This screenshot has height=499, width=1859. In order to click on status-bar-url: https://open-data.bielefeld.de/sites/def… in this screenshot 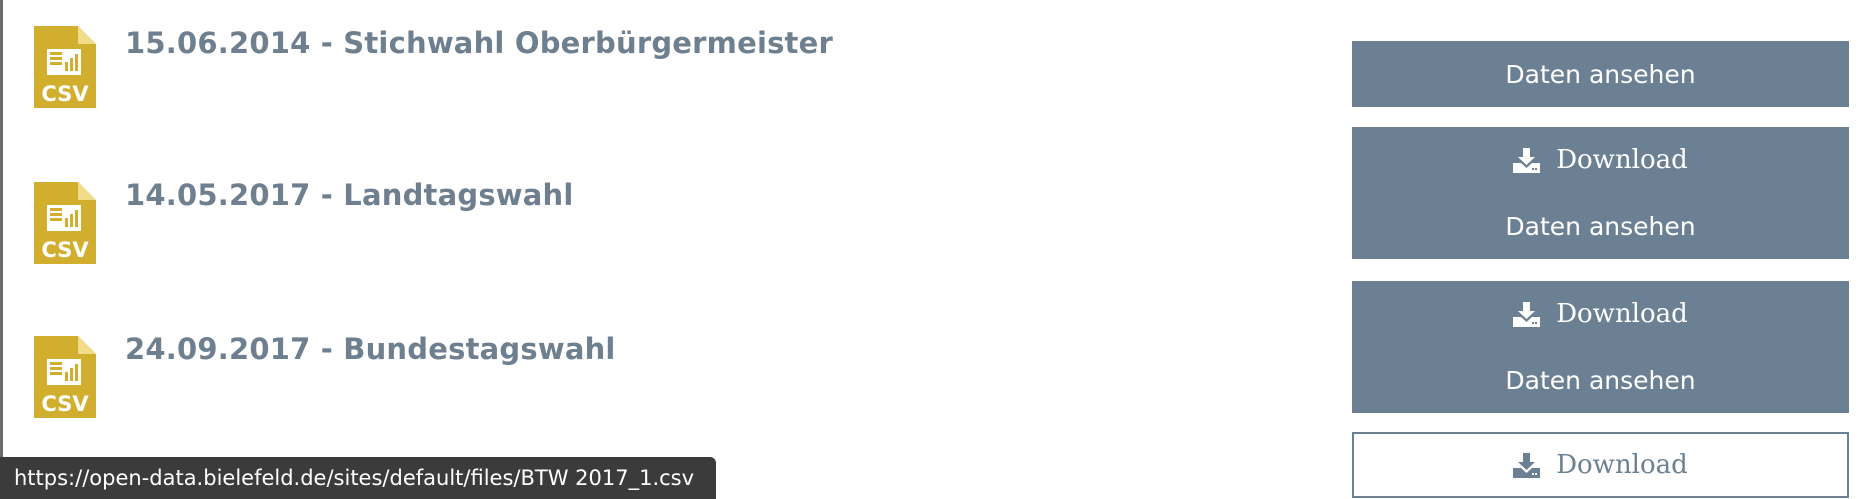, I will do `click(354, 478)`.